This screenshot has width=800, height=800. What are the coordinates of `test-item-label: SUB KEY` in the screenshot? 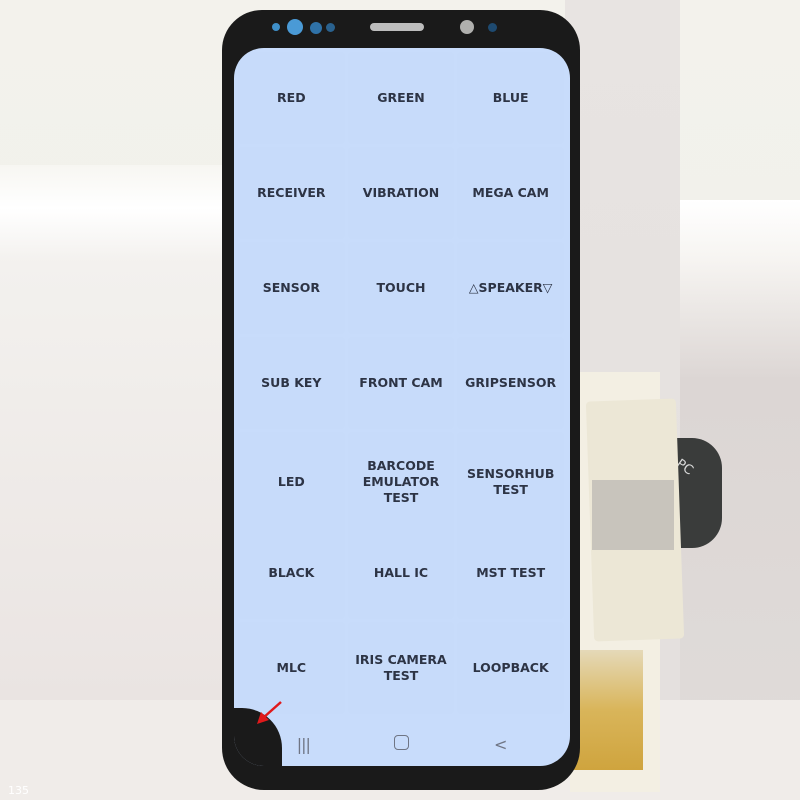 It's located at (291, 382).